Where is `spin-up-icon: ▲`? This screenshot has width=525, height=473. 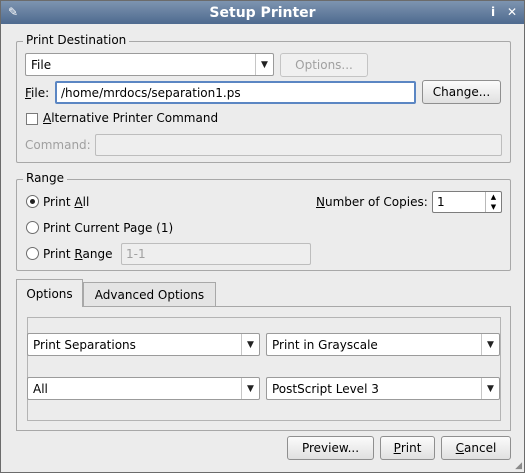
spin-up-icon: ▲ is located at coordinates (493, 197).